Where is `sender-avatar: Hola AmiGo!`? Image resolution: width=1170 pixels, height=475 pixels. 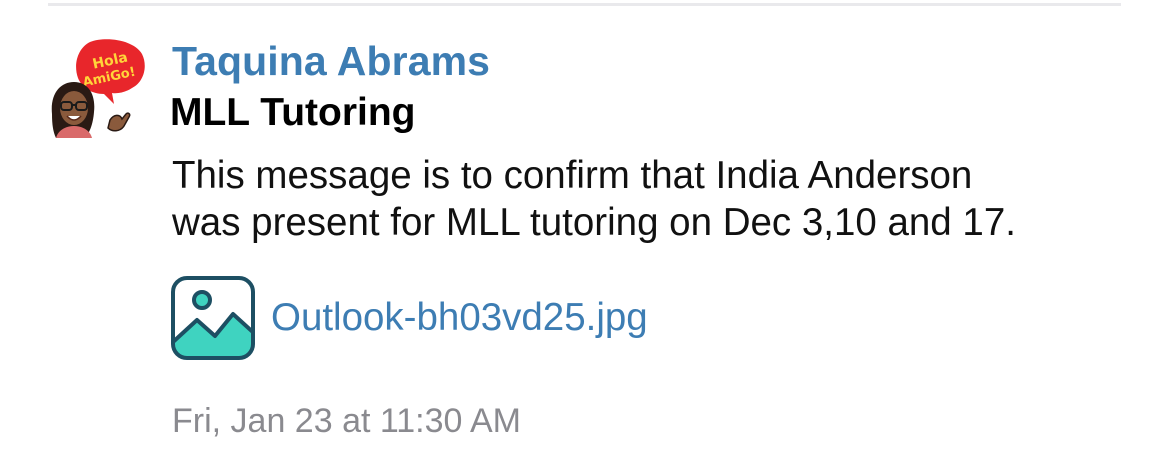 sender-avatar: Hola AmiGo! is located at coordinates (98, 87).